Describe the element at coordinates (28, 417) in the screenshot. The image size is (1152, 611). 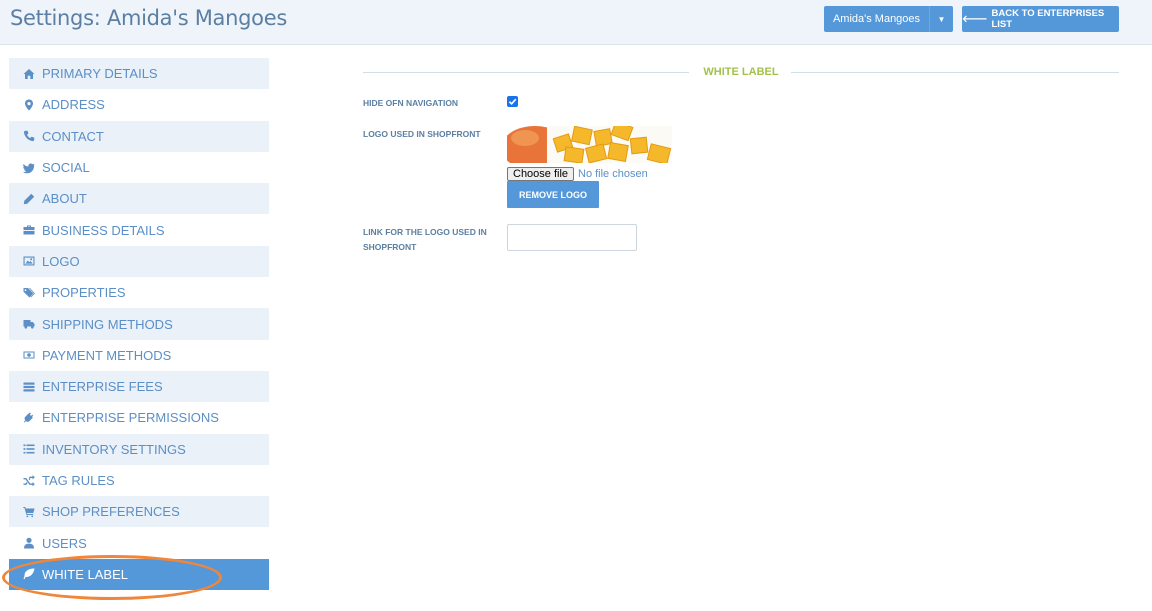
I see `plug-icon` at that location.